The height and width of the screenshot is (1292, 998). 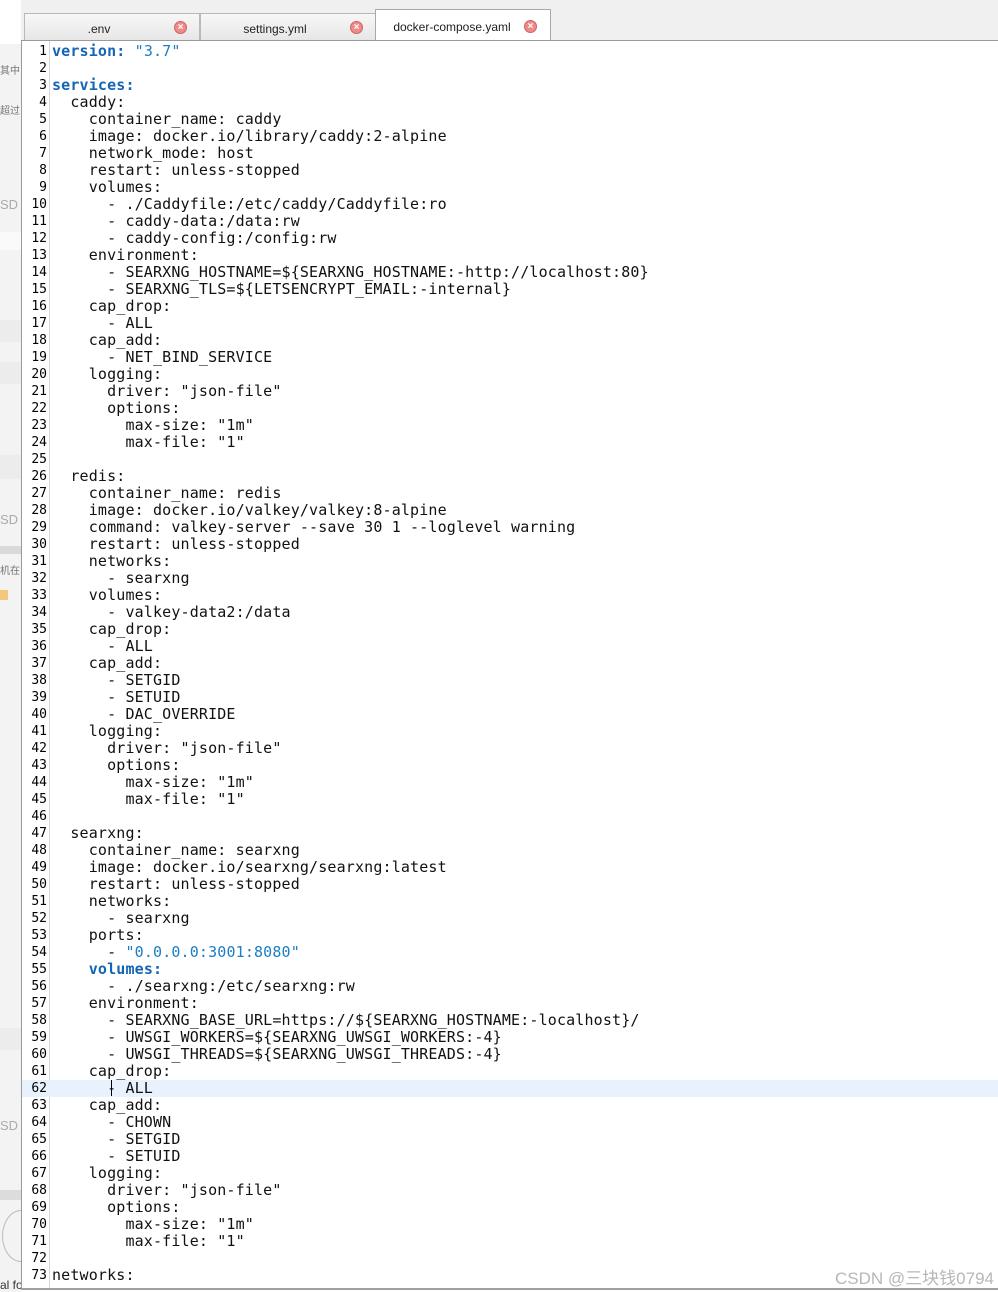 I want to click on code-line: 8 restart: unless-stopped, so click(x=510, y=170).